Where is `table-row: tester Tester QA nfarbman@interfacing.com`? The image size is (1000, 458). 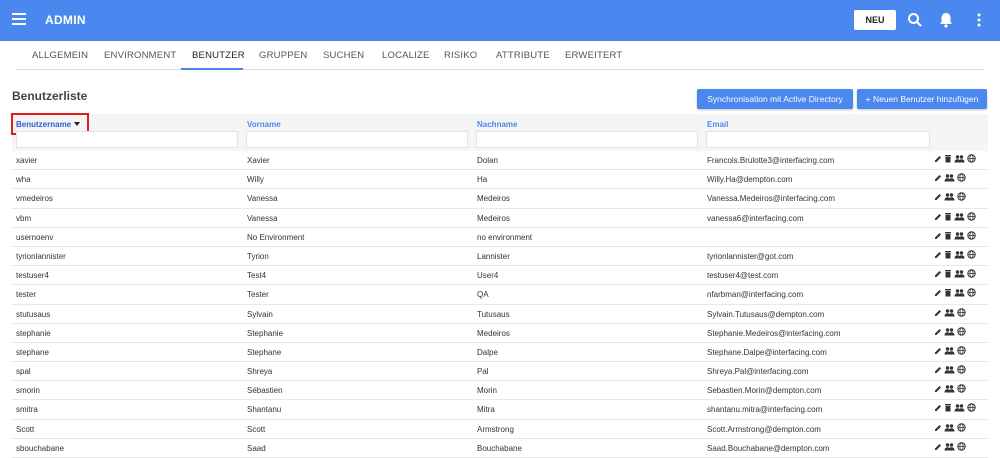
table-row: tester Tester QA nfarbman@interfacing.com is located at coordinates (500, 295).